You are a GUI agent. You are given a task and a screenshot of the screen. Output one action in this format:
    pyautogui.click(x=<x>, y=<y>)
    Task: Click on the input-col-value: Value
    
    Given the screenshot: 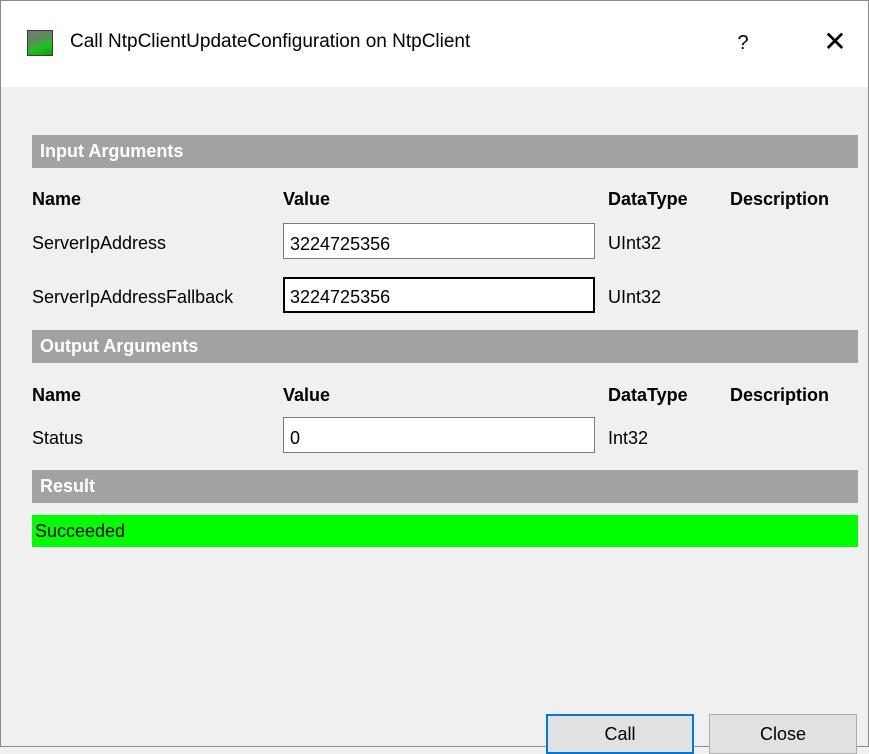 What is the action you would take?
    pyautogui.click(x=307, y=199)
    